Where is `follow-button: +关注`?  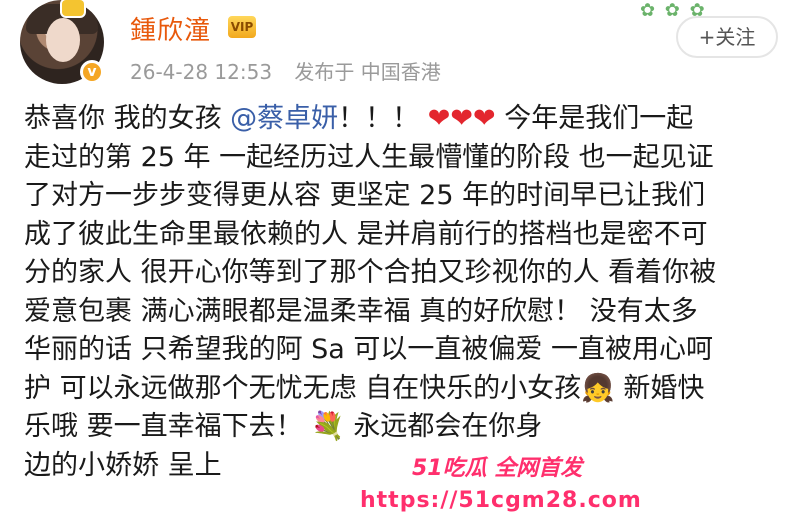
follow-button: +关注 is located at coordinates (727, 37).